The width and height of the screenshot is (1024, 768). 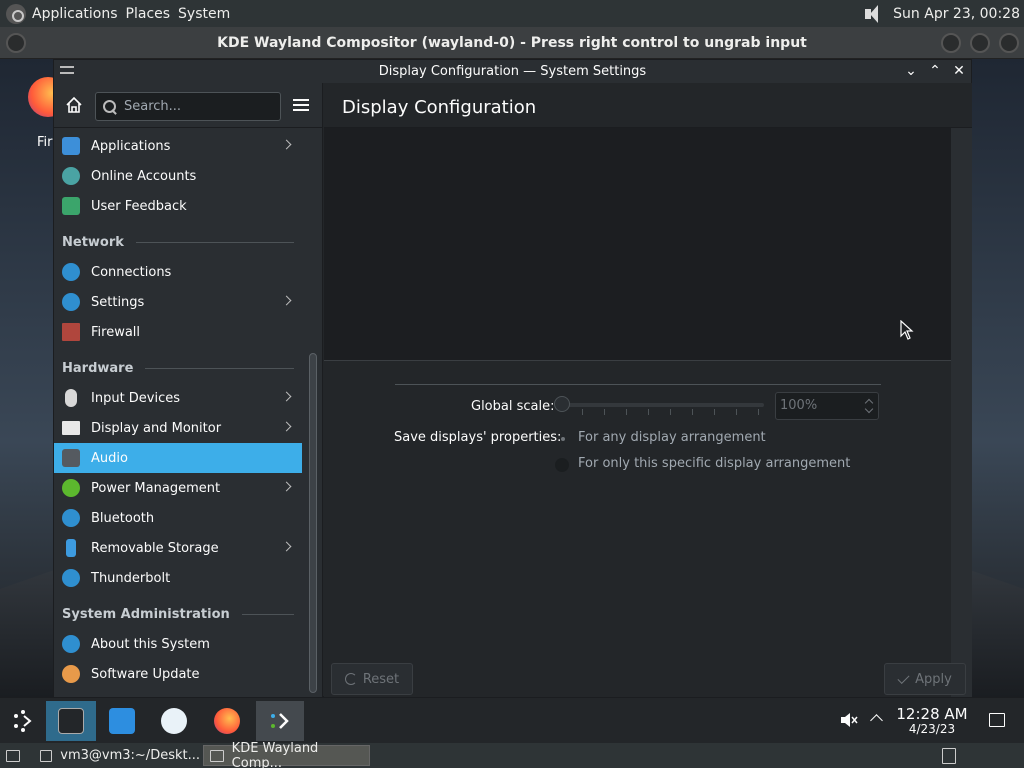 What do you see at coordinates (71, 578) in the screenshot?
I see `thunderbolt-icon` at bounding box center [71, 578].